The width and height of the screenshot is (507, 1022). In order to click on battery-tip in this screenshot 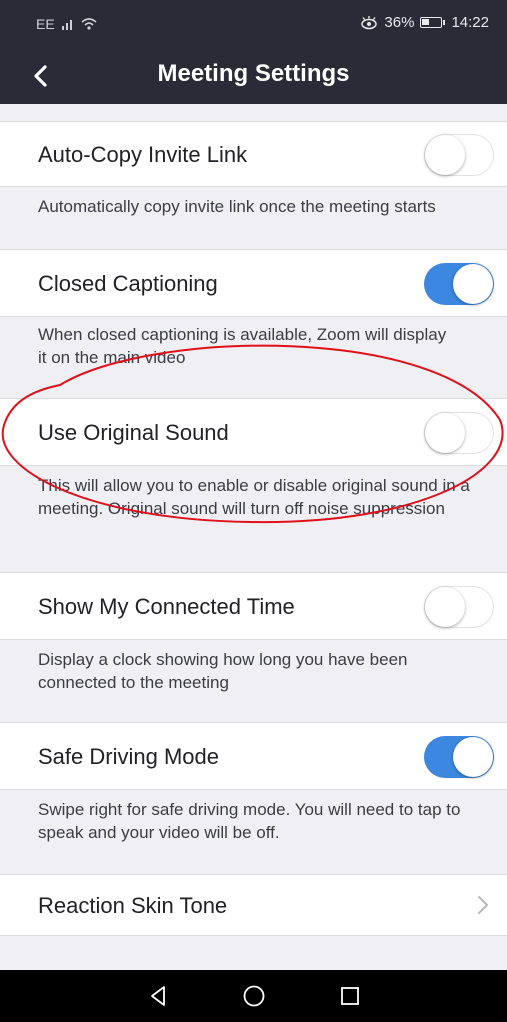, I will do `click(444, 22)`.